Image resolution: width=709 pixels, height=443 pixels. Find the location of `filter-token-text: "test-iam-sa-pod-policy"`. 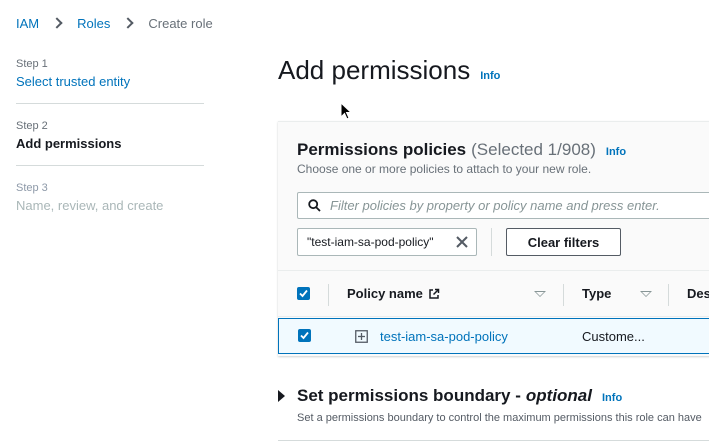

filter-token-text: "test-iam-sa-pod-policy" is located at coordinates (370, 242).